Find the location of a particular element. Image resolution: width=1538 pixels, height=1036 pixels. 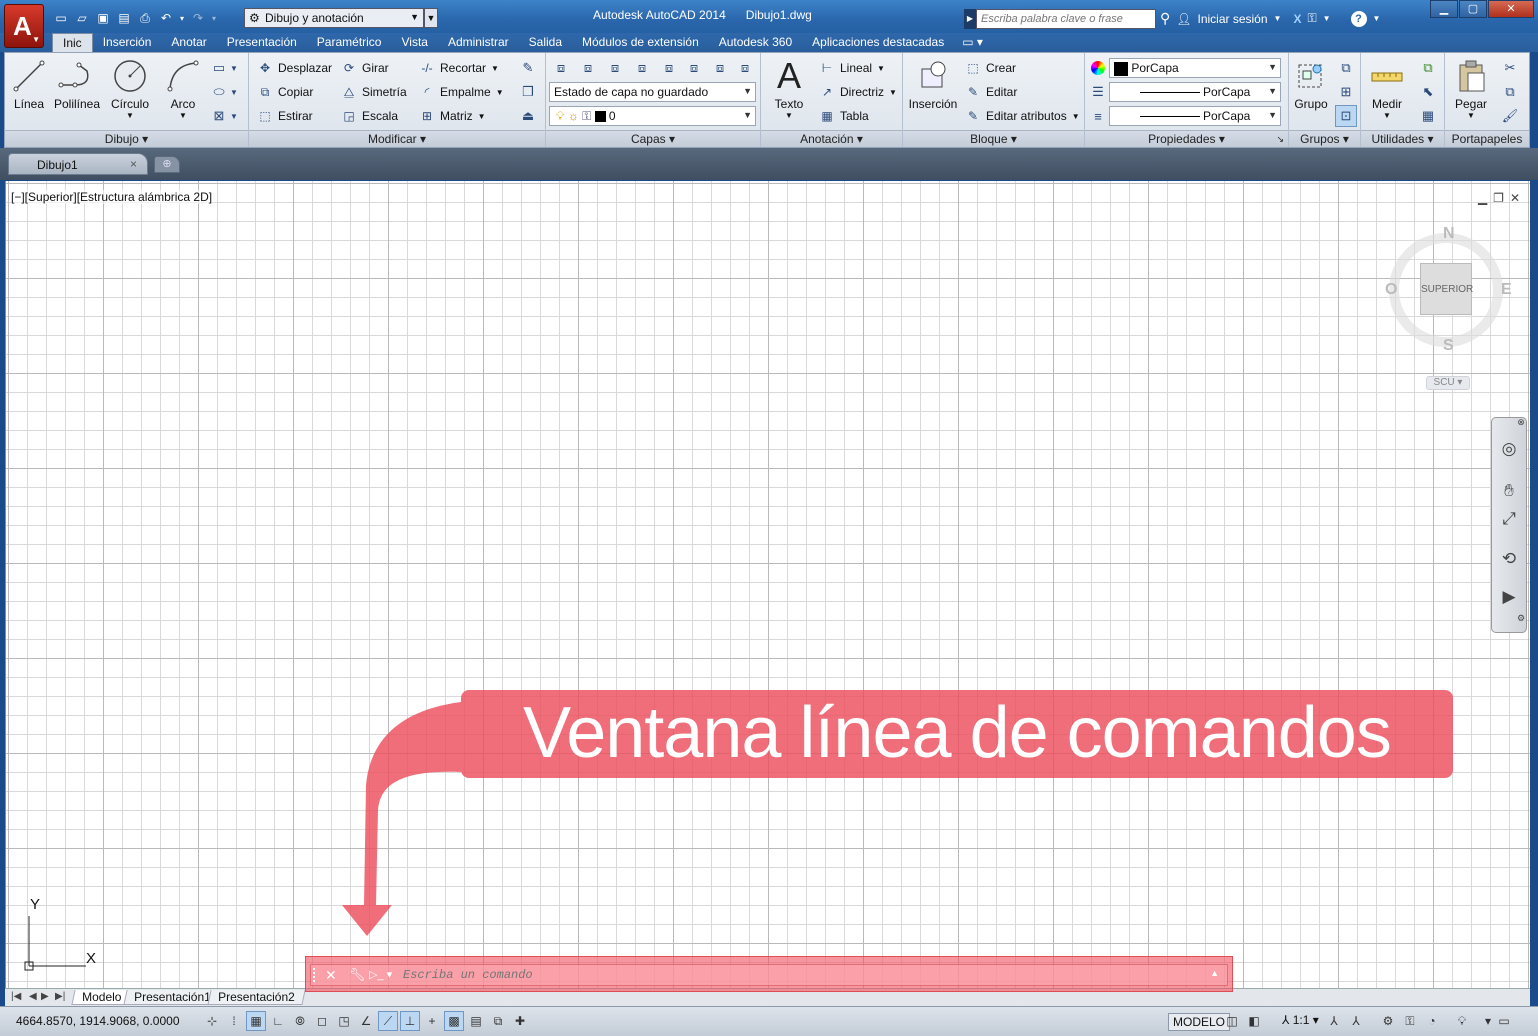

panel-title-bloque: Bloque ▾ is located at coordinates (993, 138).